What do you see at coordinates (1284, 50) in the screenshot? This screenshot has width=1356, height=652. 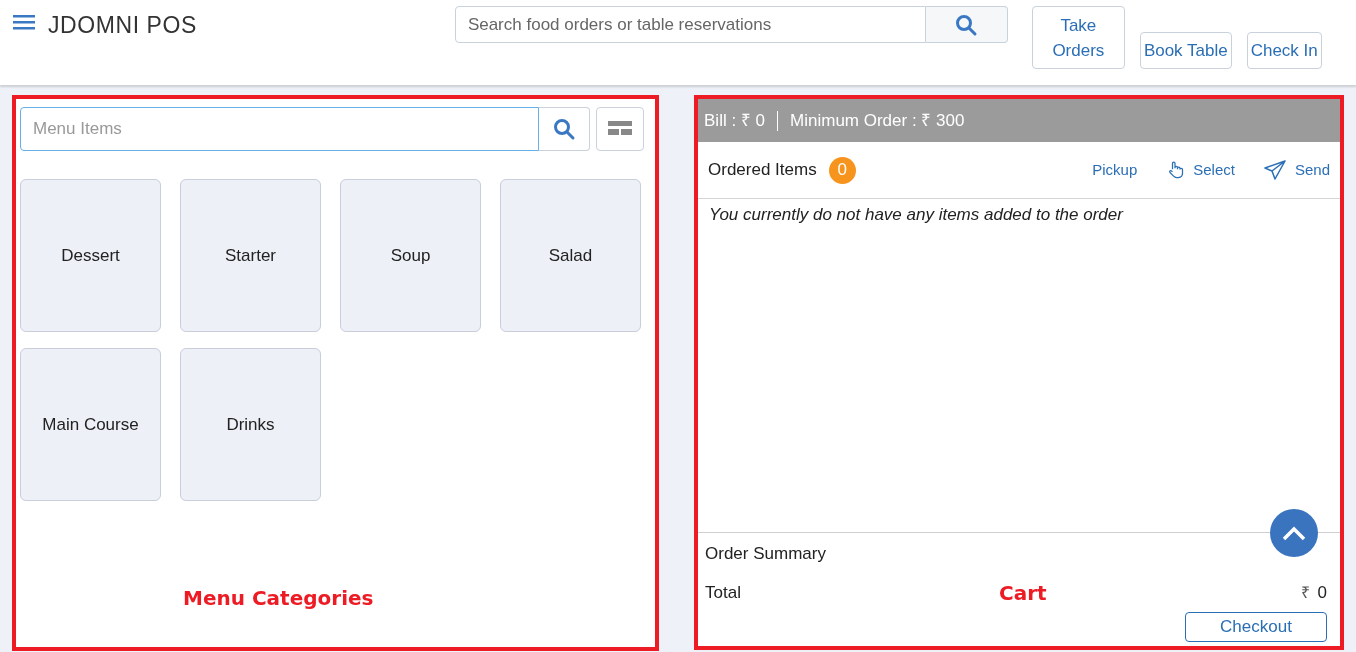 I see `header-button: Check In` at bounding box center [1284, 50].